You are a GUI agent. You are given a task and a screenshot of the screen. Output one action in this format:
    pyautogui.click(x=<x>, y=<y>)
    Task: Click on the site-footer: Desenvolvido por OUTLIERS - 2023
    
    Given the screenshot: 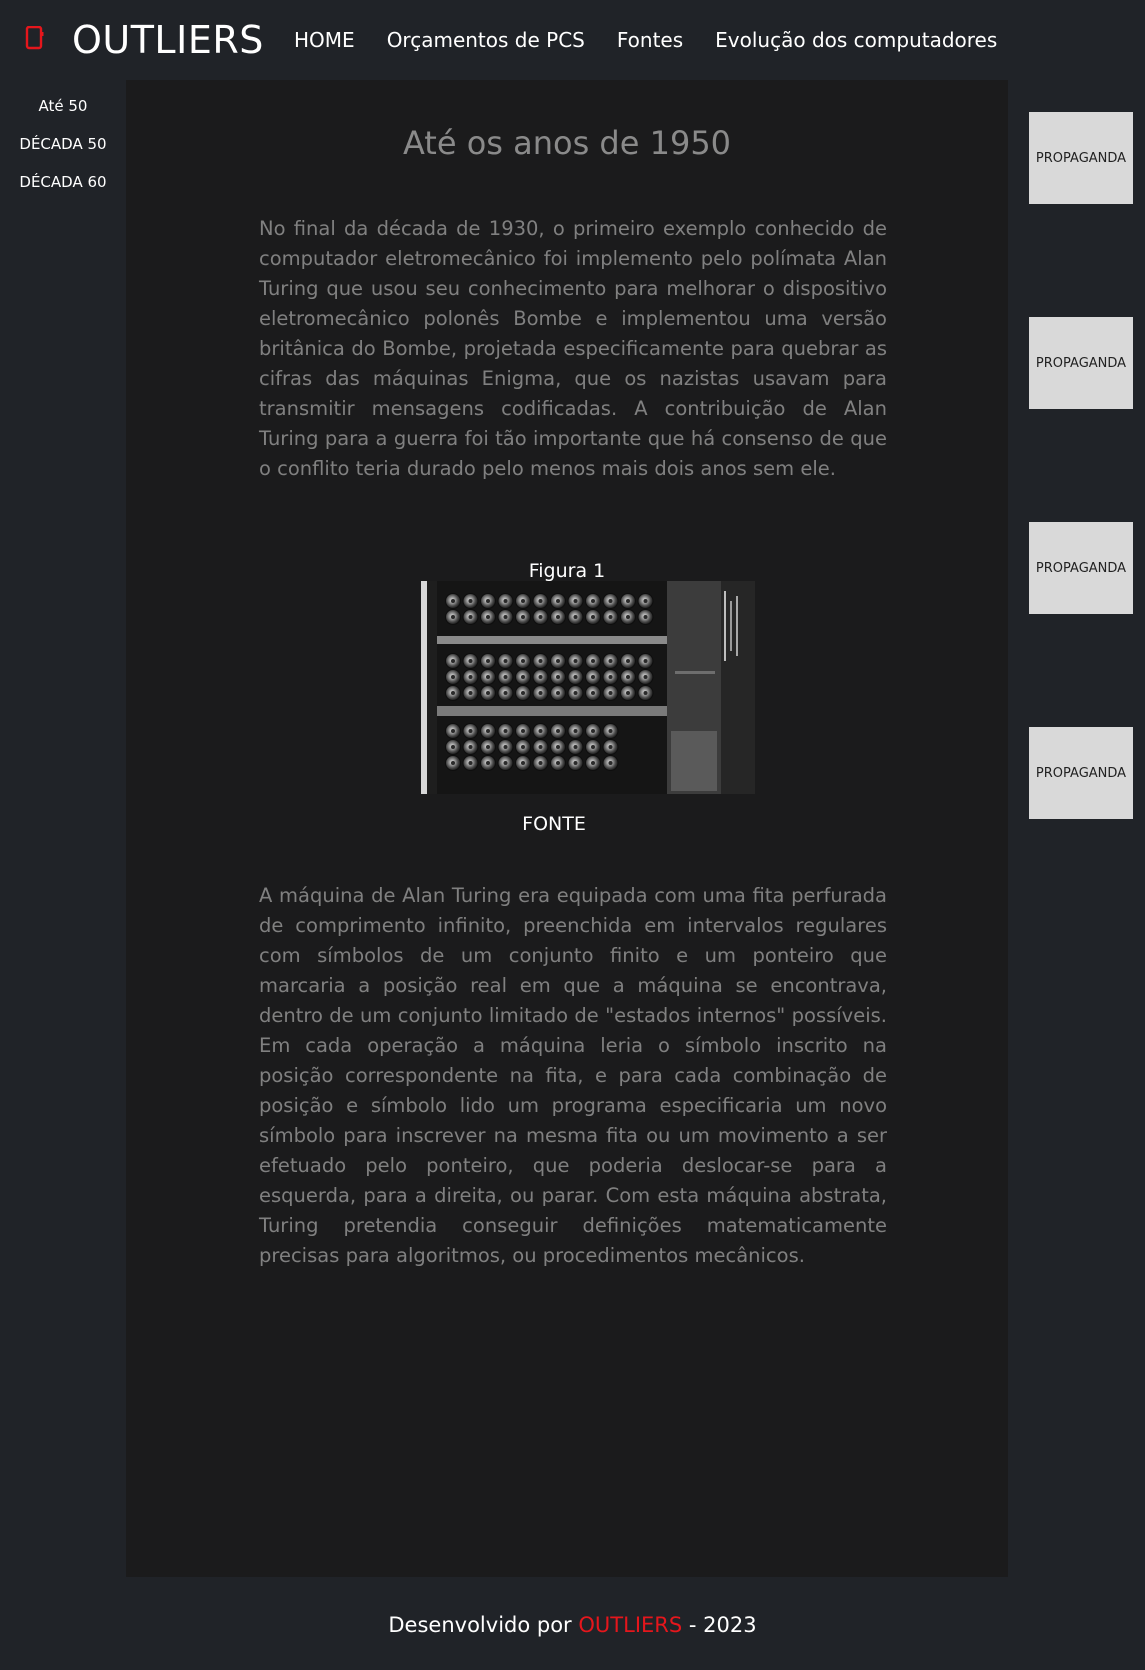 What is the action you would take?
    pyautogui.click(x=572, y=1625)
    